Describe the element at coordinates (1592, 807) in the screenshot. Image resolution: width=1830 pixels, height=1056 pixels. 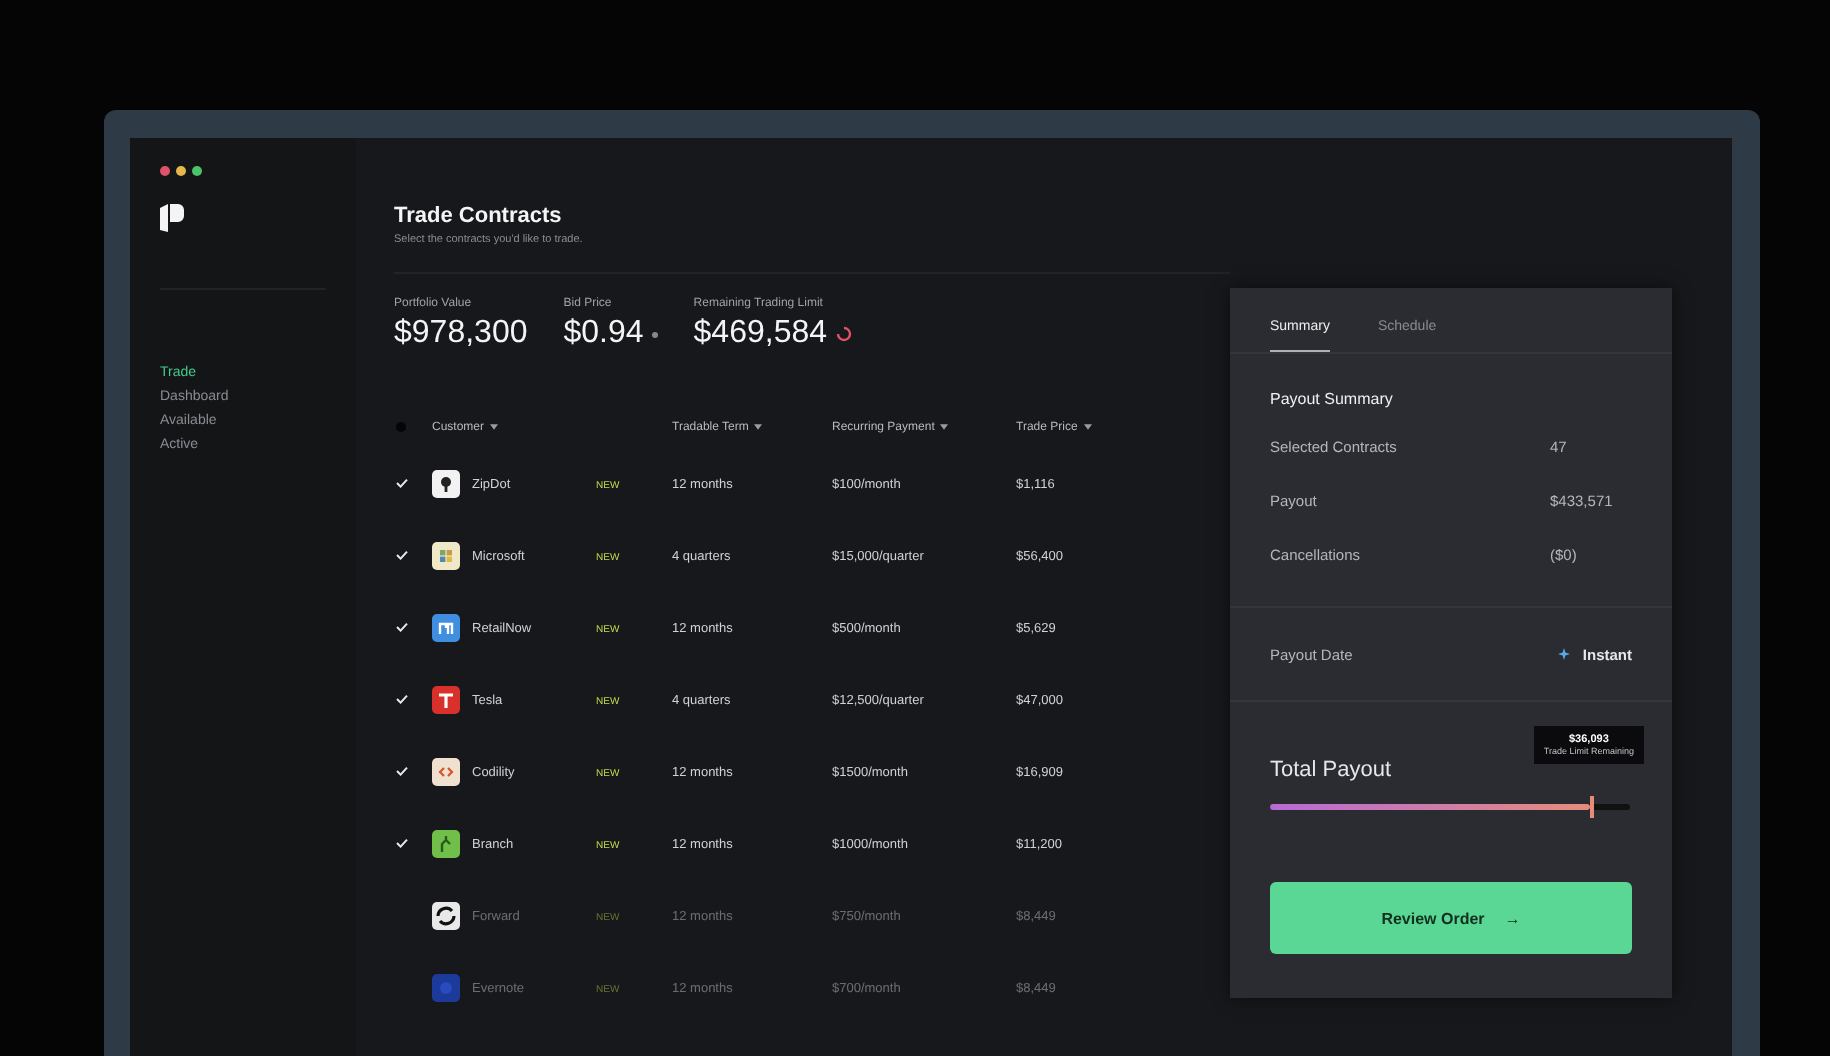
I see `slider-handle` at that location.